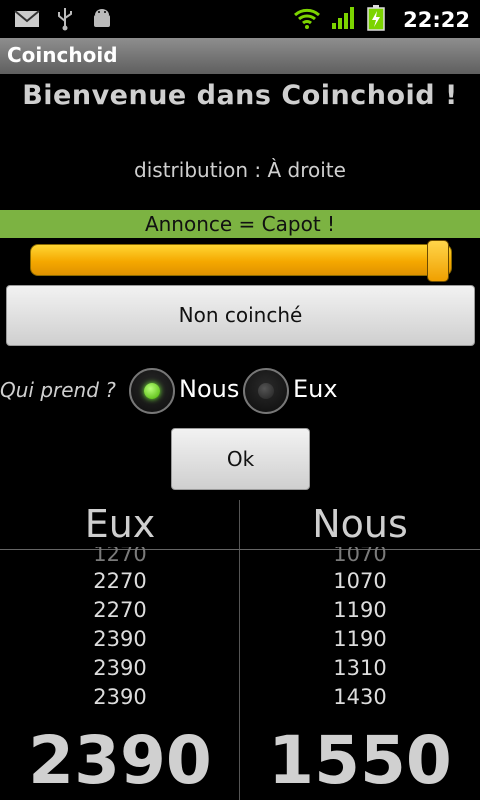 Image resolution: width=480 pixels, height=800 pixels. What do you see at coordinates (240, 224) in the screenshot?
I see `annonce-banner: Annonce = Capot !` at bounding box center [240, 224].